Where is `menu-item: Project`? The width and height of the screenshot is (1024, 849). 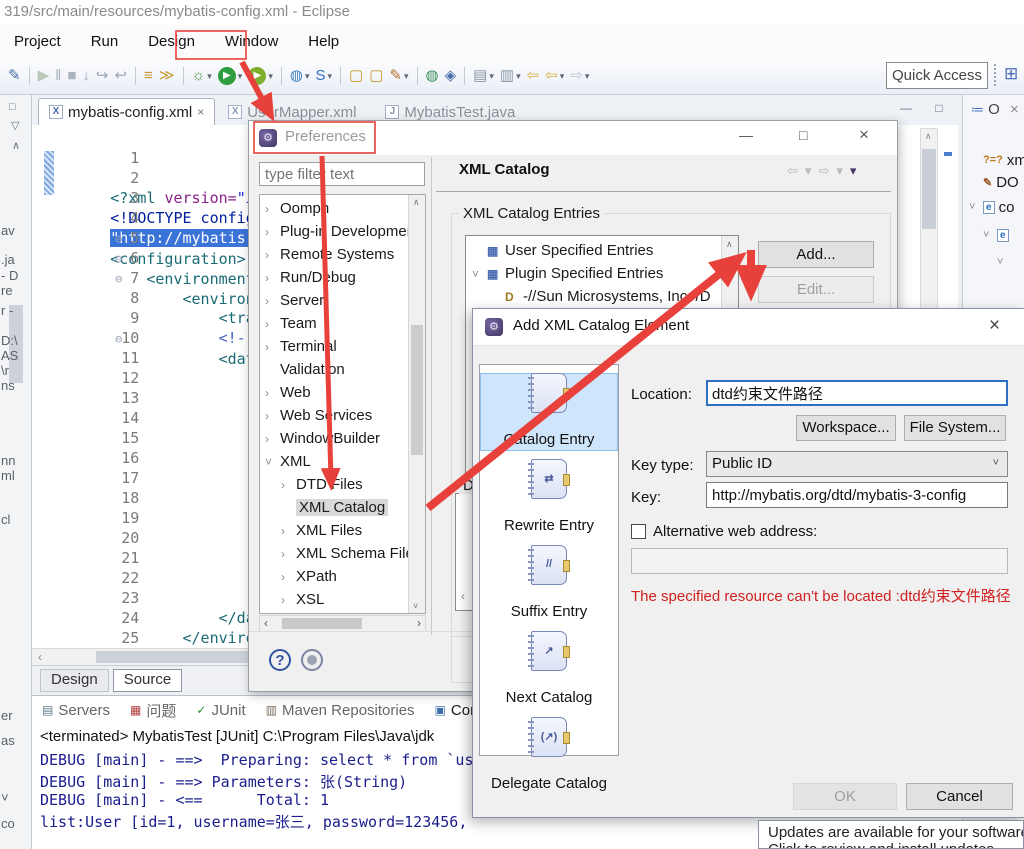
menu-item: Project is located at coordinates (37, 41).